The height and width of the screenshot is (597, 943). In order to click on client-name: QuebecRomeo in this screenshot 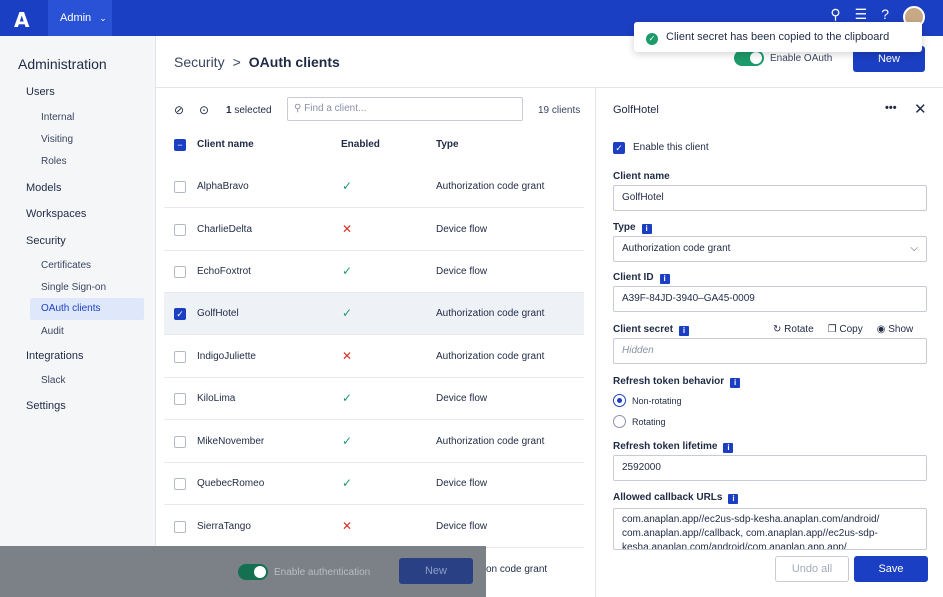, I will do `click(231, 483)`.